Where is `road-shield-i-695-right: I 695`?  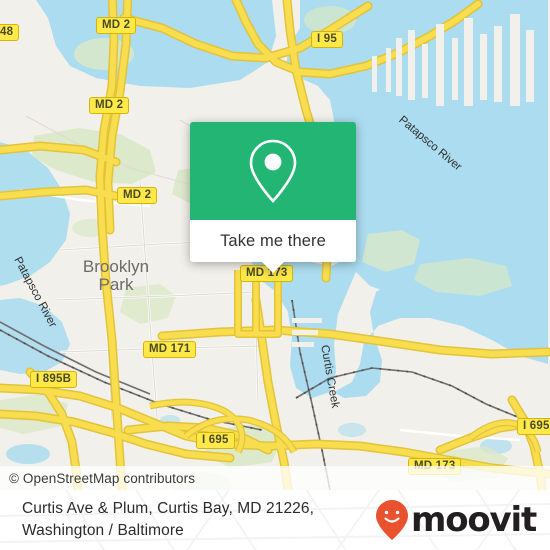 road-shield-i-695-right: I 695 is located at coordinates (533, 426).